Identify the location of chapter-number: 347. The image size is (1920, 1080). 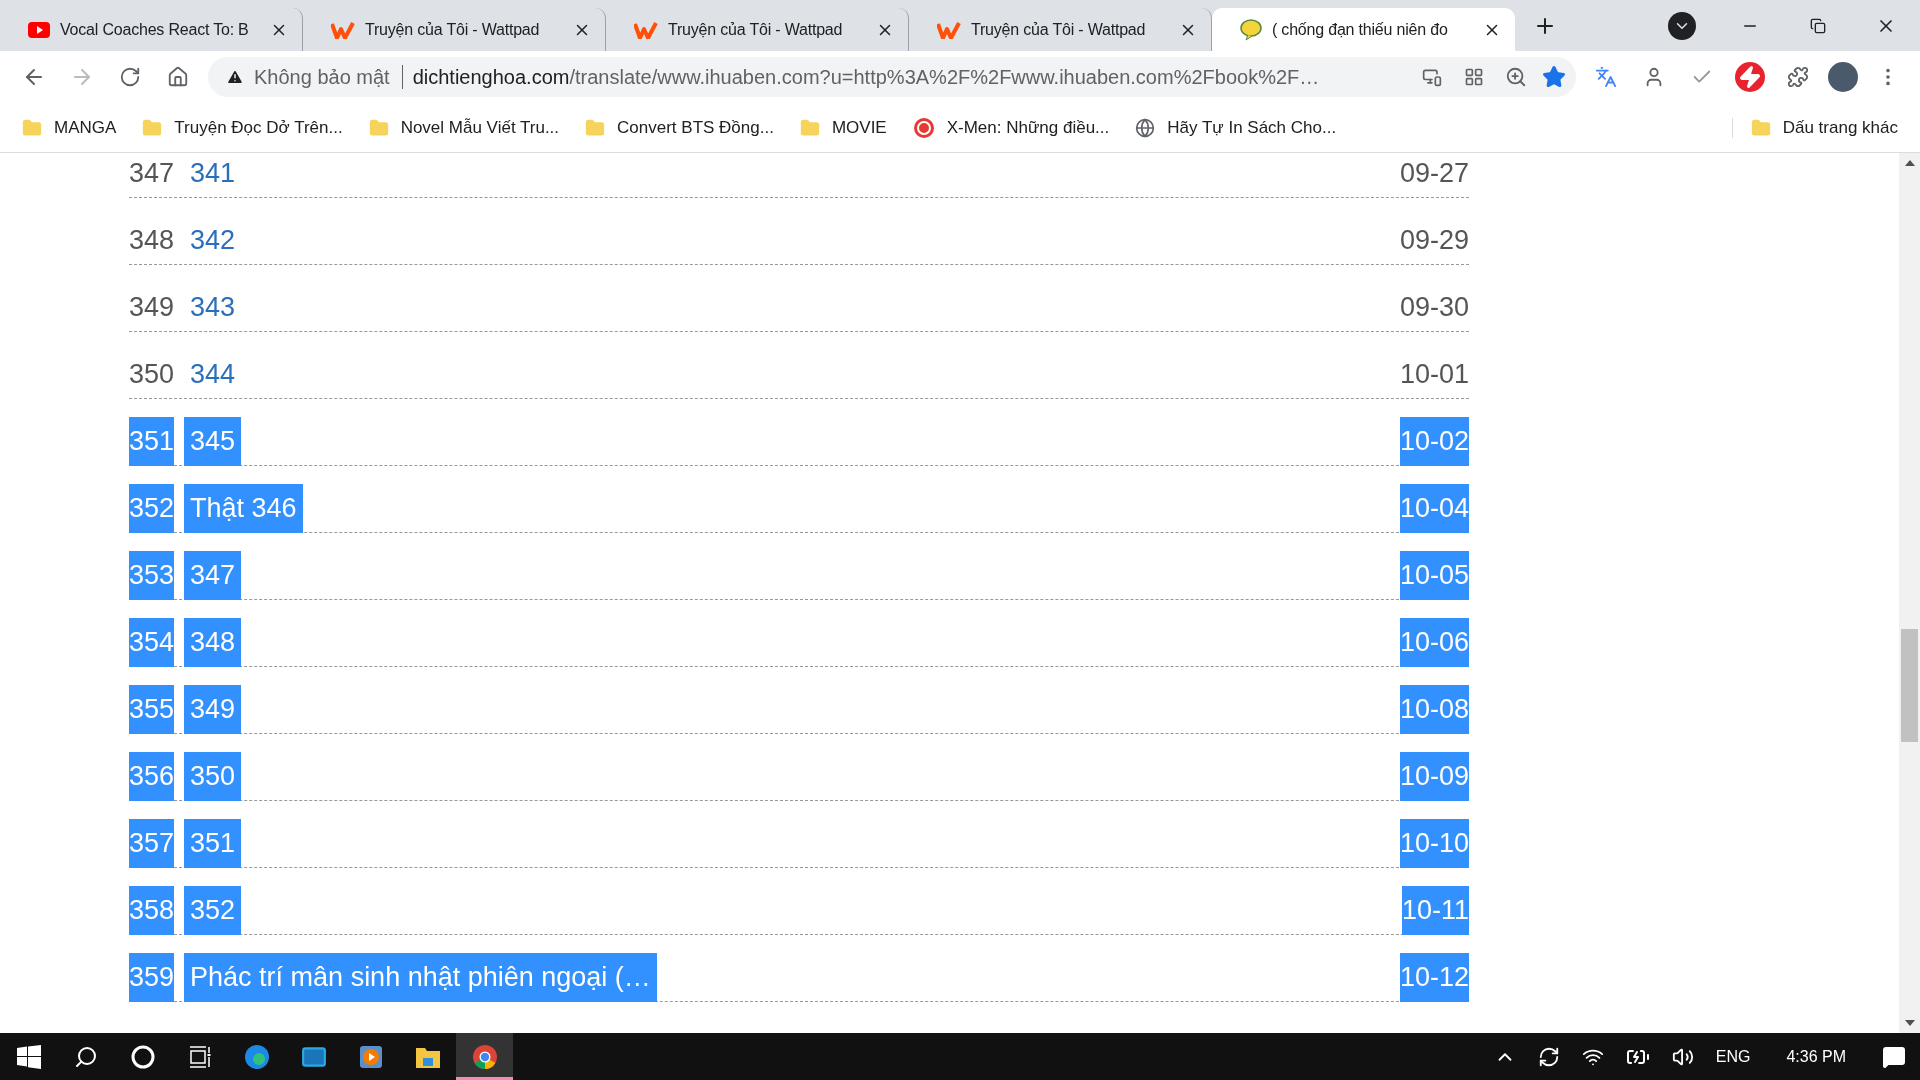
(152, 173).